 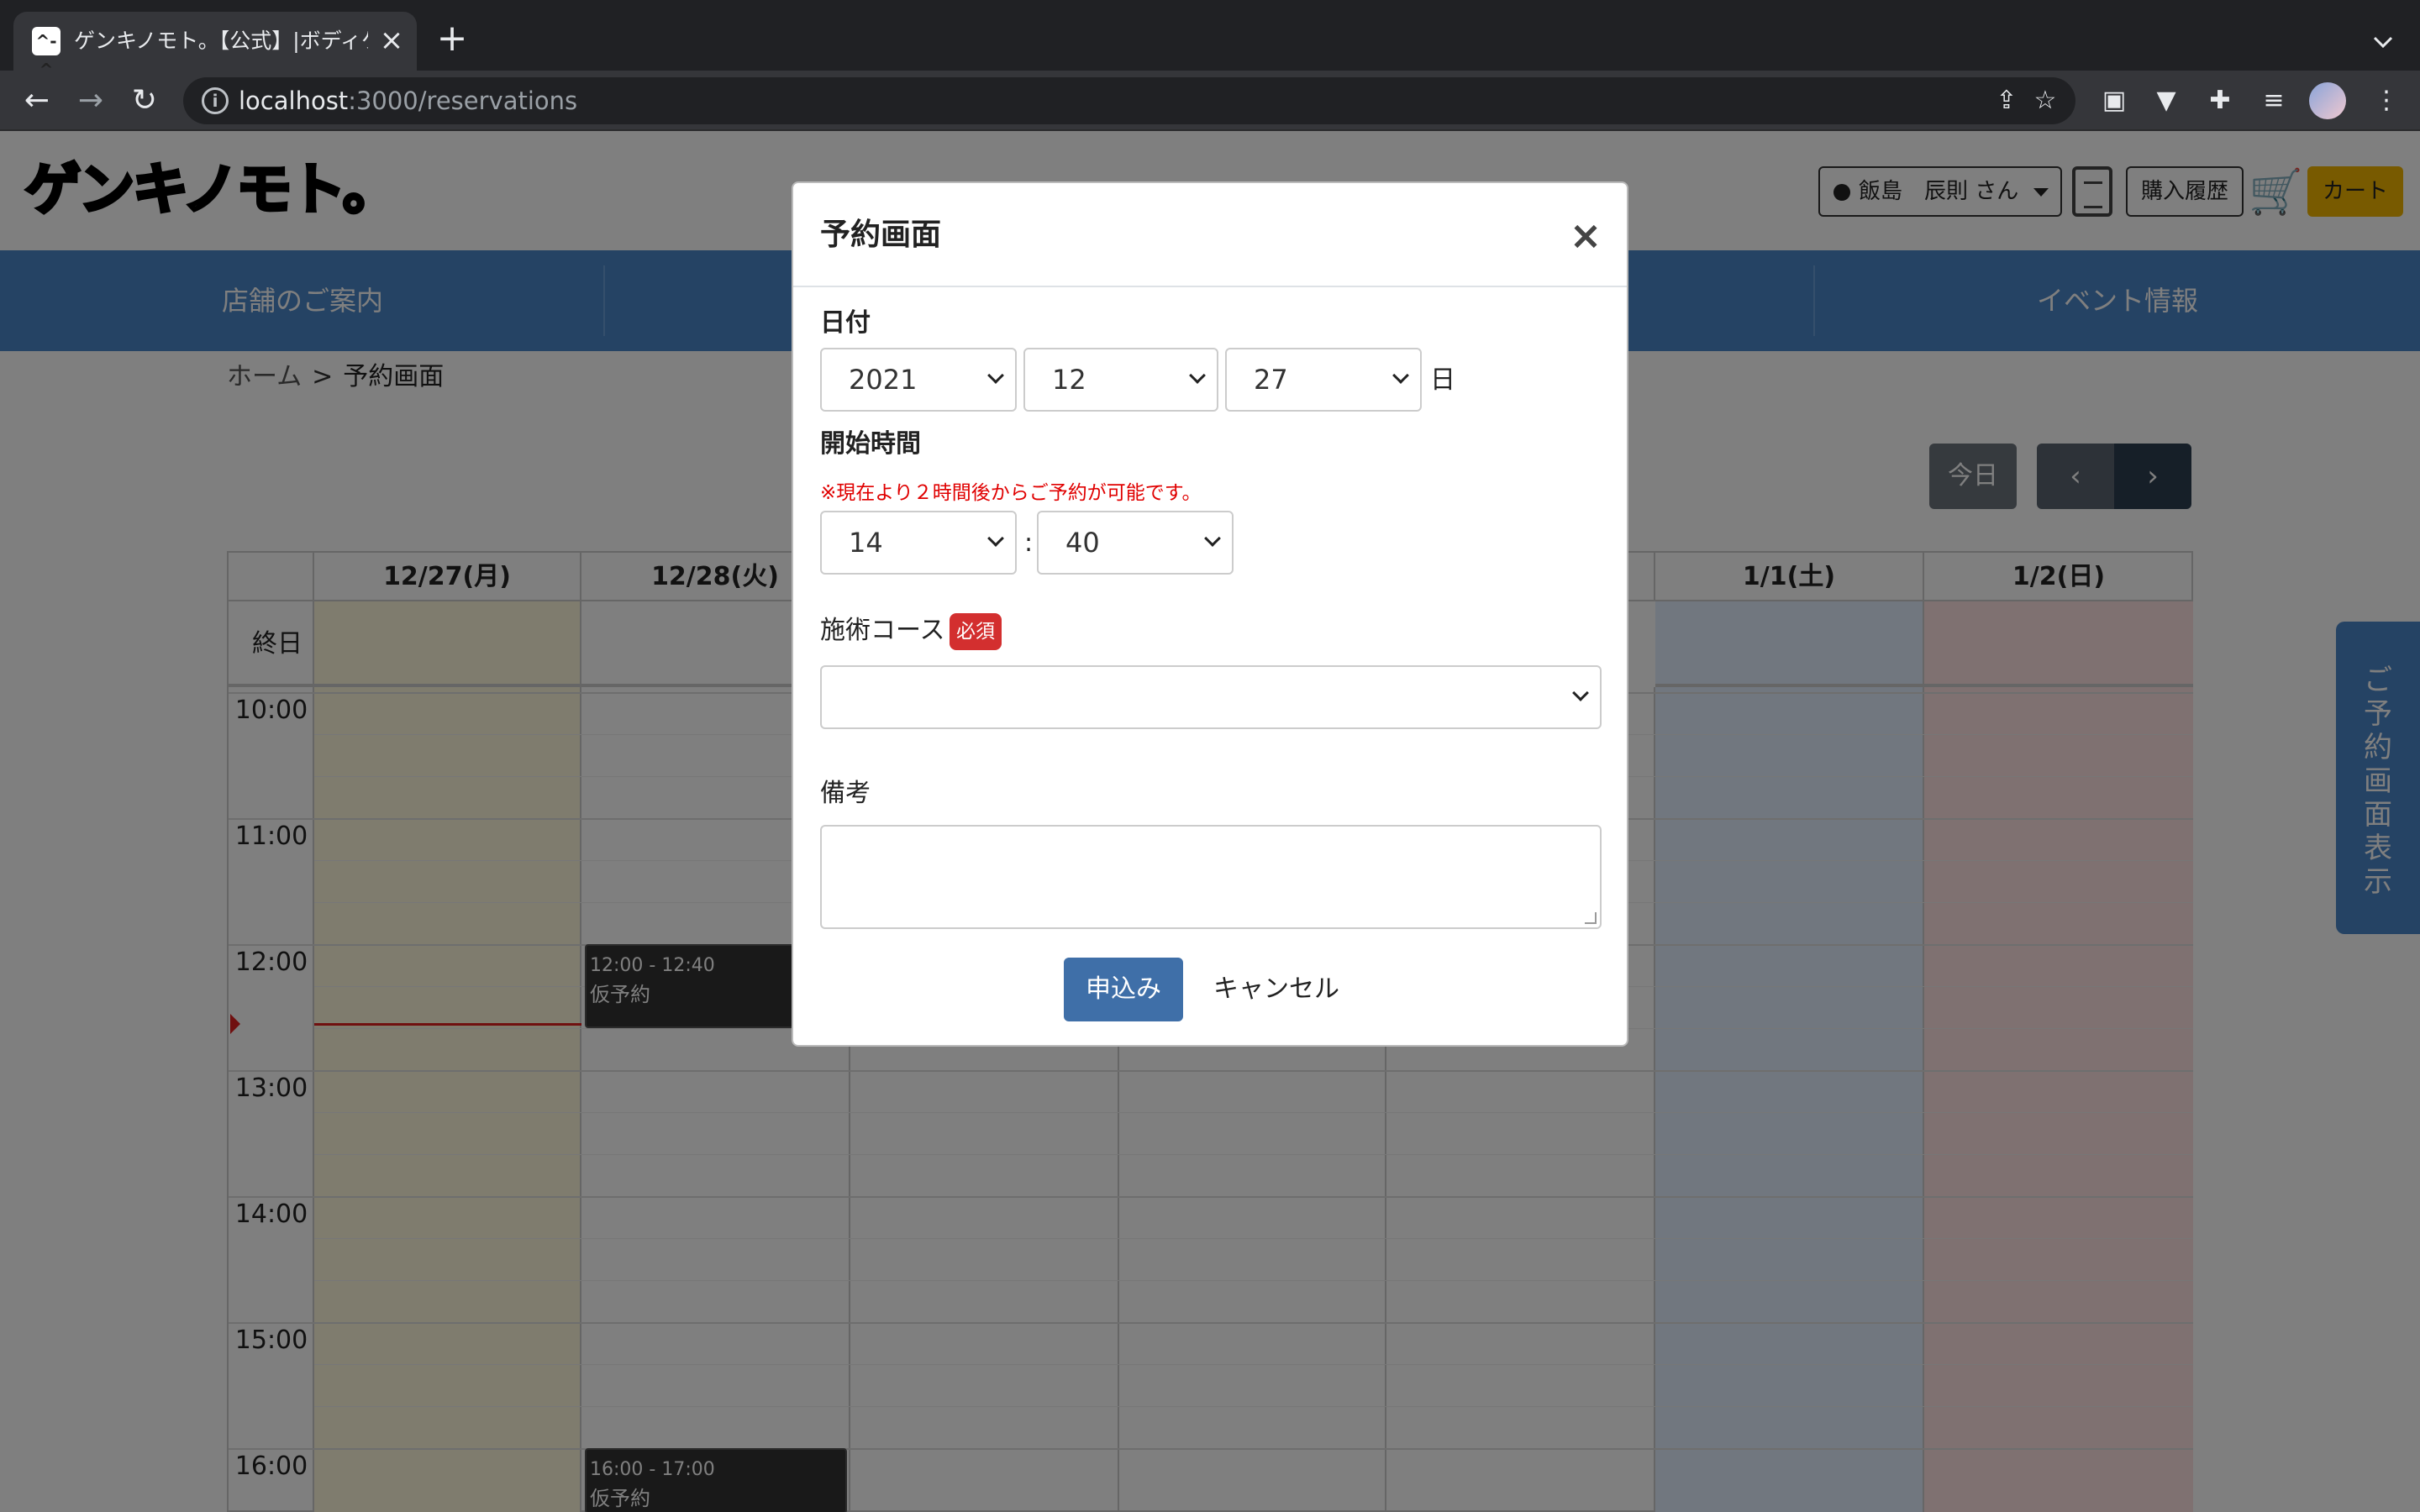 I want to click on url-text: localhost:3000/reservations, so click(x=408, y=101).